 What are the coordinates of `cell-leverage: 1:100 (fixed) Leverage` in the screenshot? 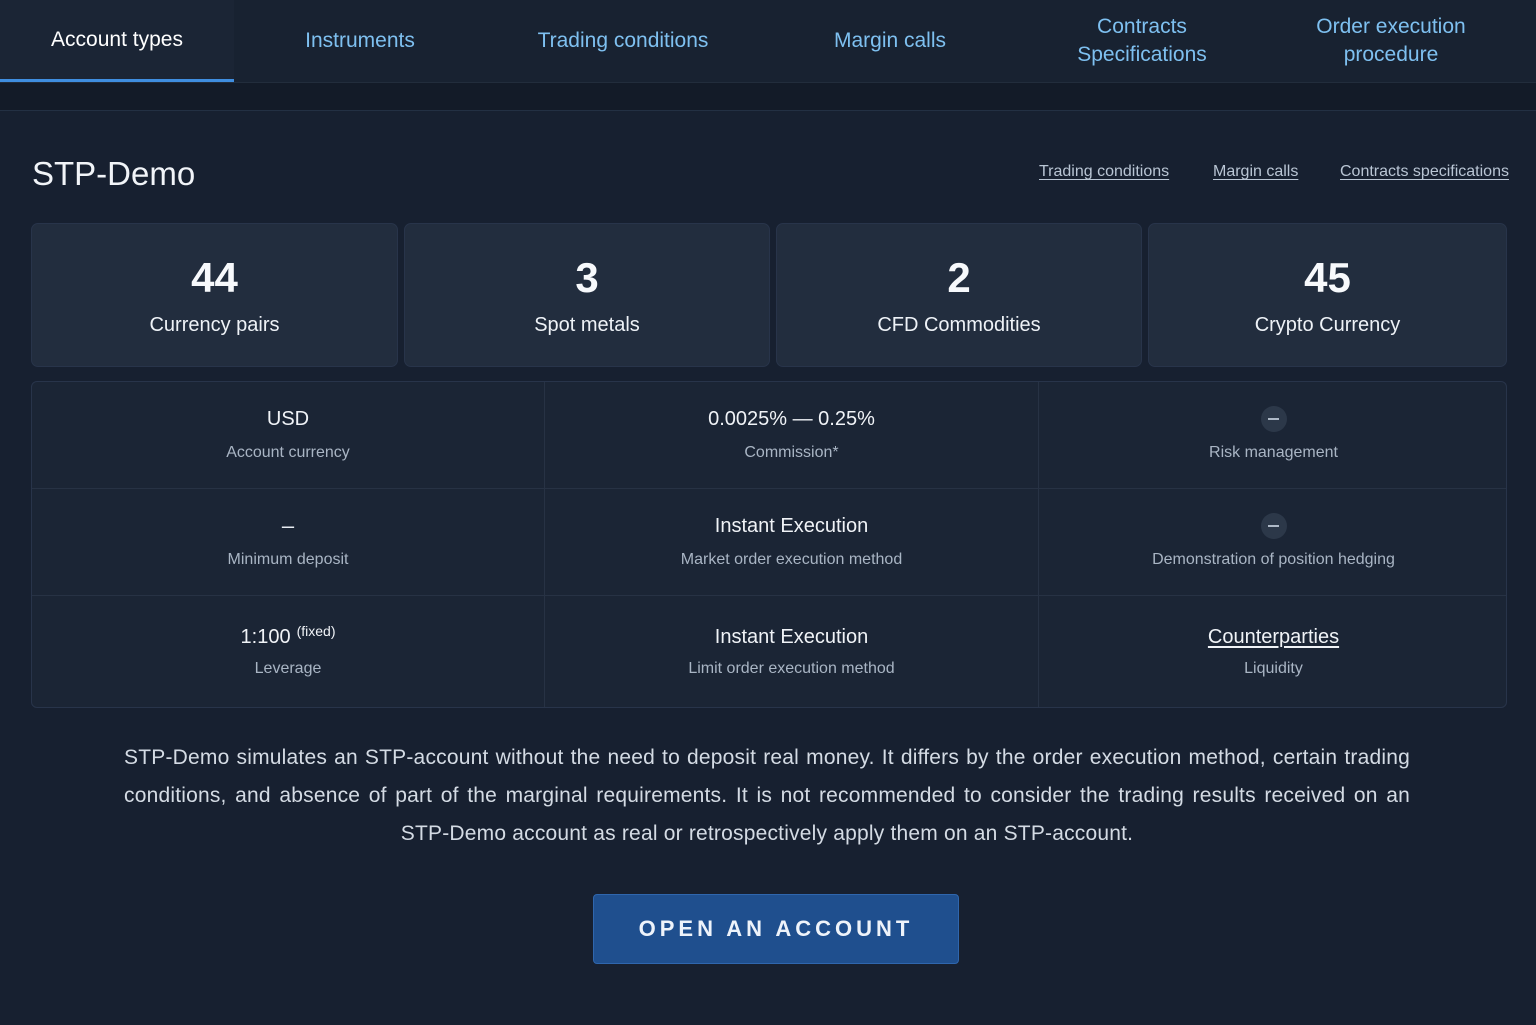 It's located at (288, 651).